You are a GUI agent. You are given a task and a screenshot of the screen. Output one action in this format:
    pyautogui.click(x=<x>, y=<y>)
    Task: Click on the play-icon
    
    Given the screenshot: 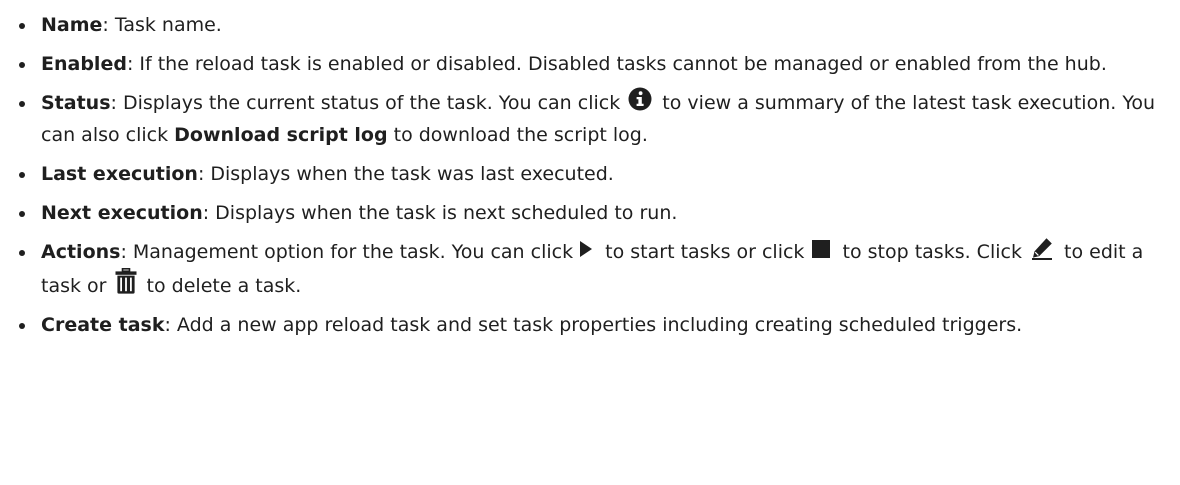 What is the action you would take?
    pyautogui.click(x=586, y=249)
    